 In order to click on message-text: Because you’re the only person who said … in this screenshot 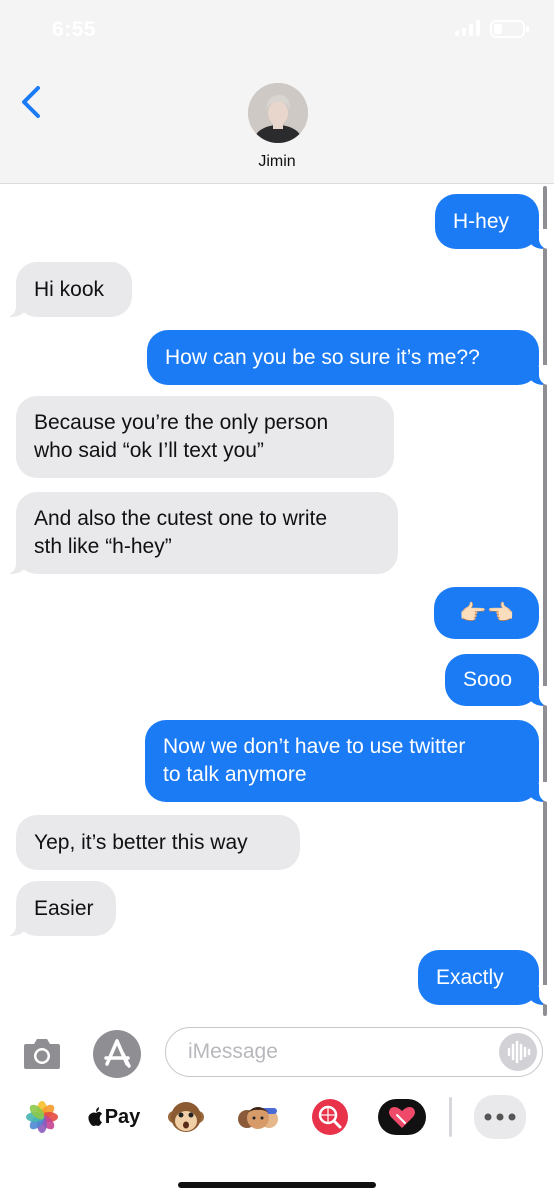, I will do `click(181, 436)`.